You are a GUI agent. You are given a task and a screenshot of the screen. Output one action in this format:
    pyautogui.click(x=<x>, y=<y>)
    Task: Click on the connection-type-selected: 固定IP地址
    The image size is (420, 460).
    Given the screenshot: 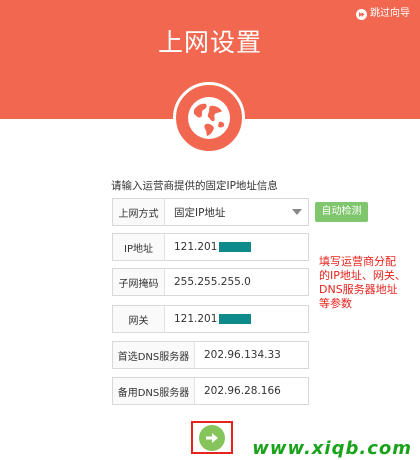 What is the action you would take?
    pyautogui.click(x=200, y=212)
    